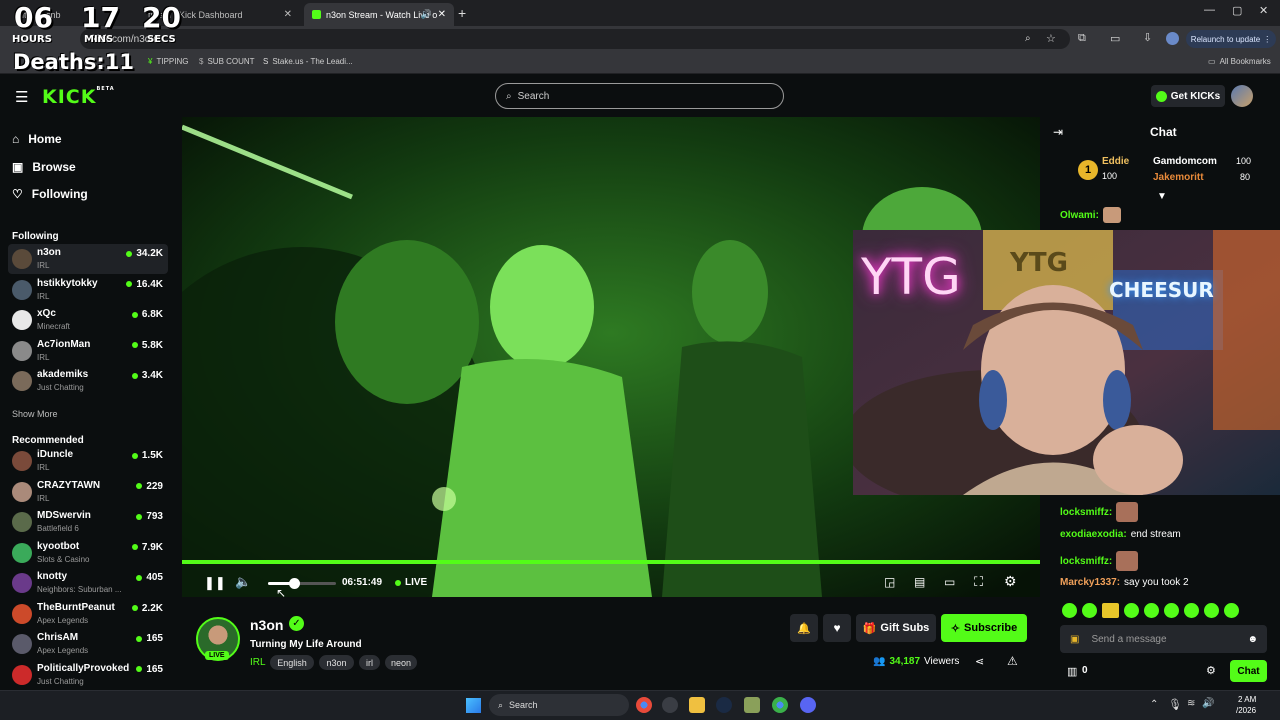 The image size is (1280, 720). I want to click on collapse-chat-icon: ⇥, so click(1058, 132).